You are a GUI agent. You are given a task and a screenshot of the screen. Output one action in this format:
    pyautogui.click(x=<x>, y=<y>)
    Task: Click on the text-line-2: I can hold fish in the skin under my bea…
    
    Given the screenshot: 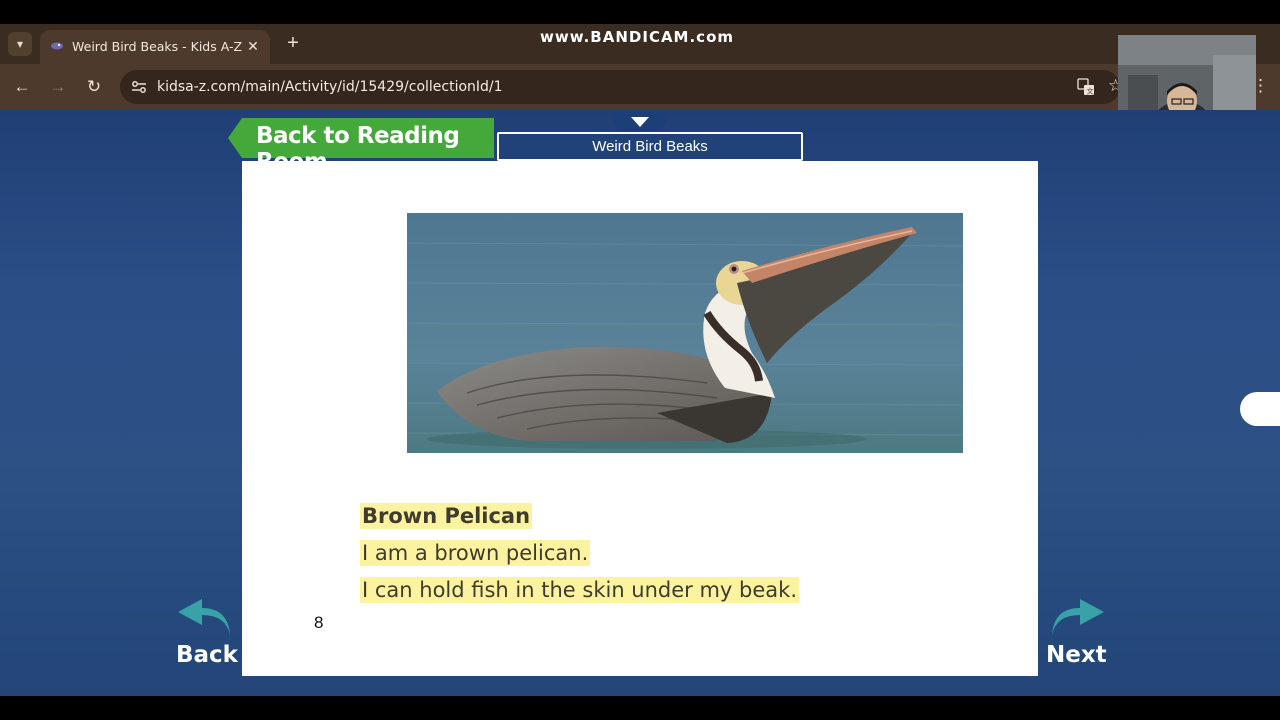 What is the action you would take?
    pyautogui.click(x=579, y=590)
    